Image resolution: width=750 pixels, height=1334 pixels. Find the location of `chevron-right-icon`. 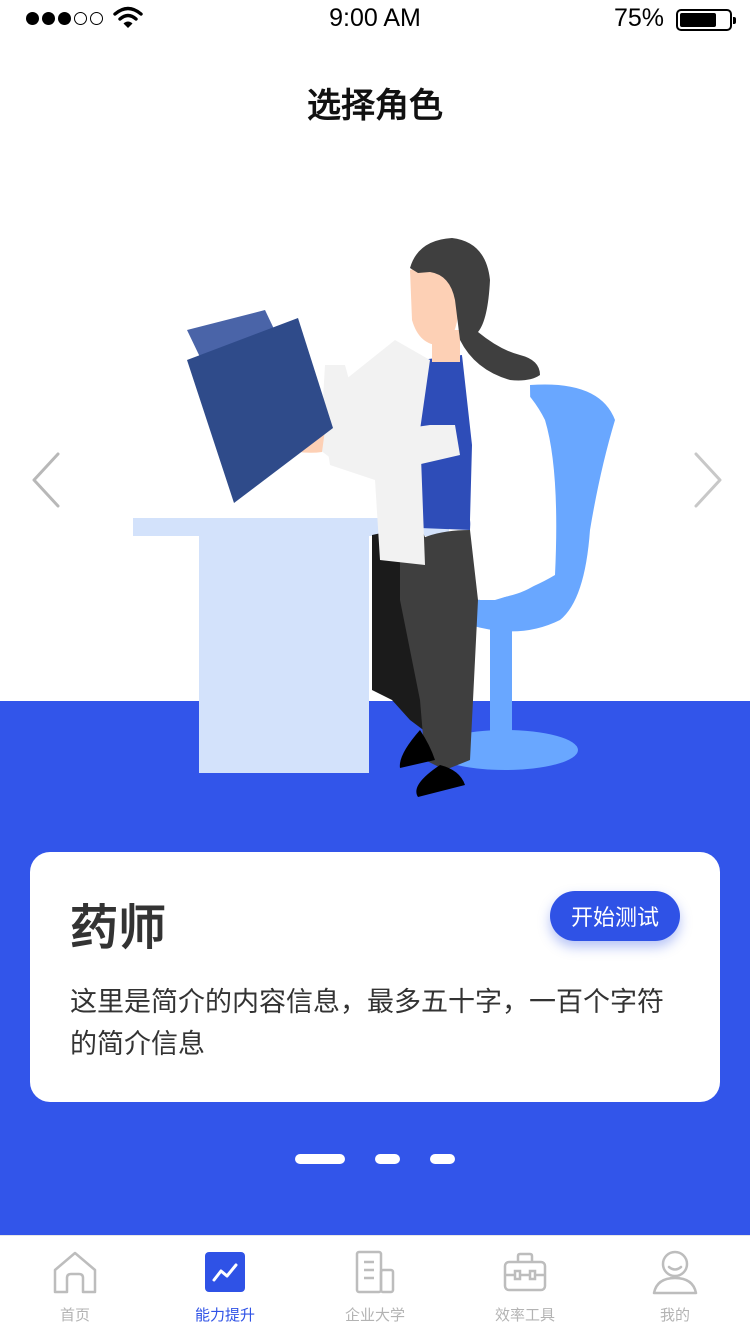

chevron-right-icon is located at coordinates (708, 480).